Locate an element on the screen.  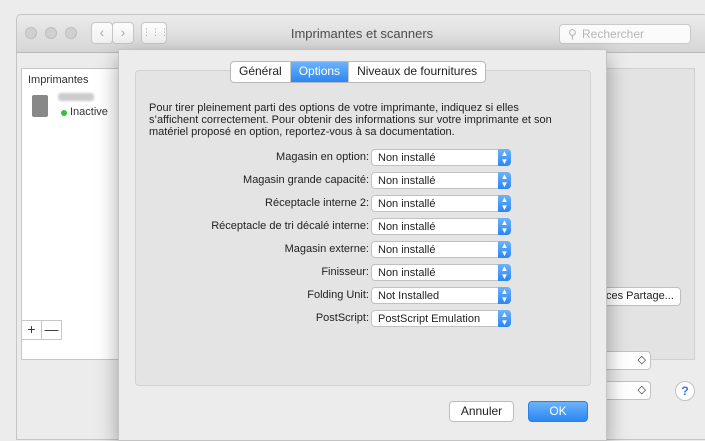
option-row: PostScript: PostScript Emulation ▲ ▼ is located at coordinates (329, 319).